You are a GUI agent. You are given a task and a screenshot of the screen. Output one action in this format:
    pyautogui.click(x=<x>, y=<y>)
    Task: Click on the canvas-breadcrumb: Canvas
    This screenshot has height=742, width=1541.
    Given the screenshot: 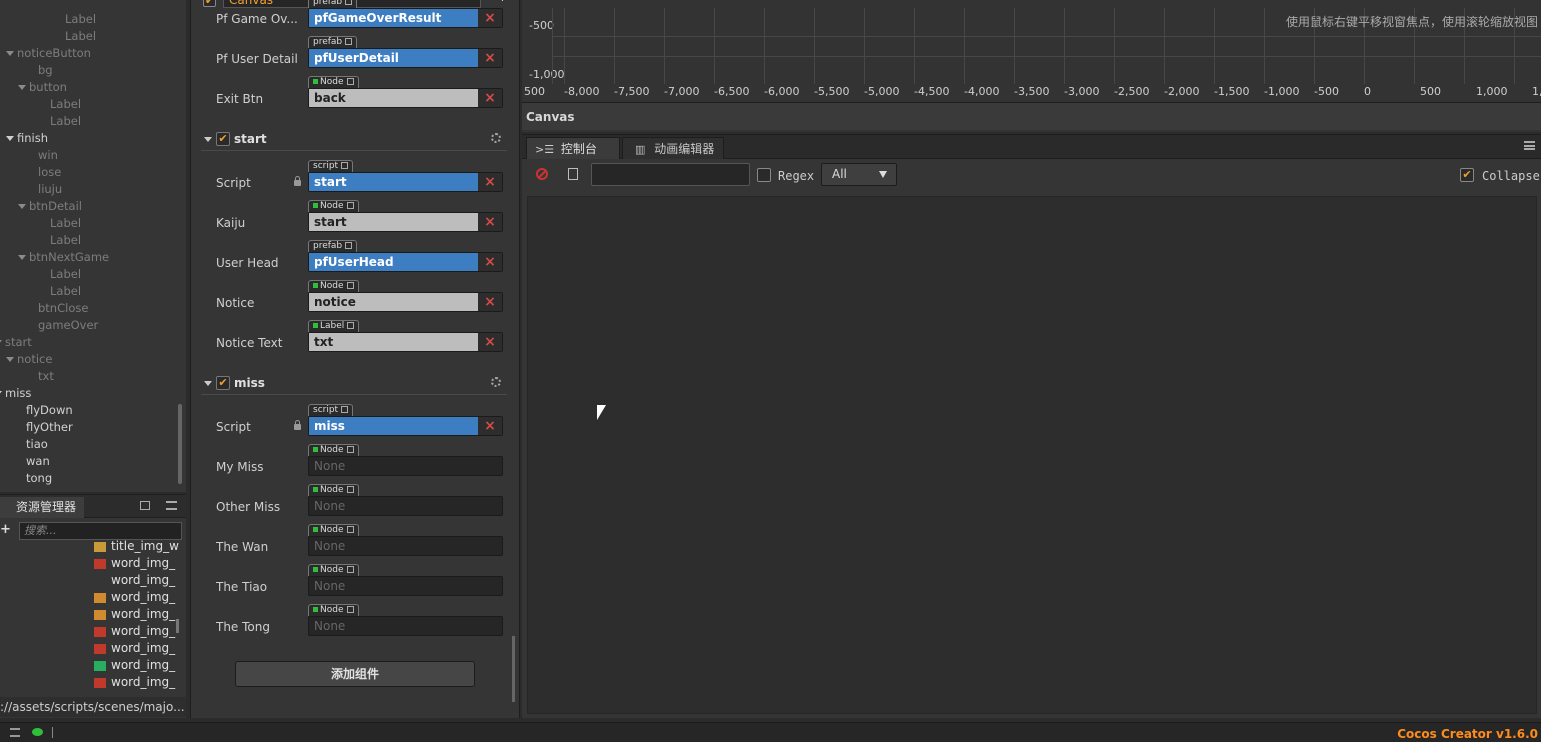 What is the action you would take?
    pyautogui.click(x=550, y=117)
    